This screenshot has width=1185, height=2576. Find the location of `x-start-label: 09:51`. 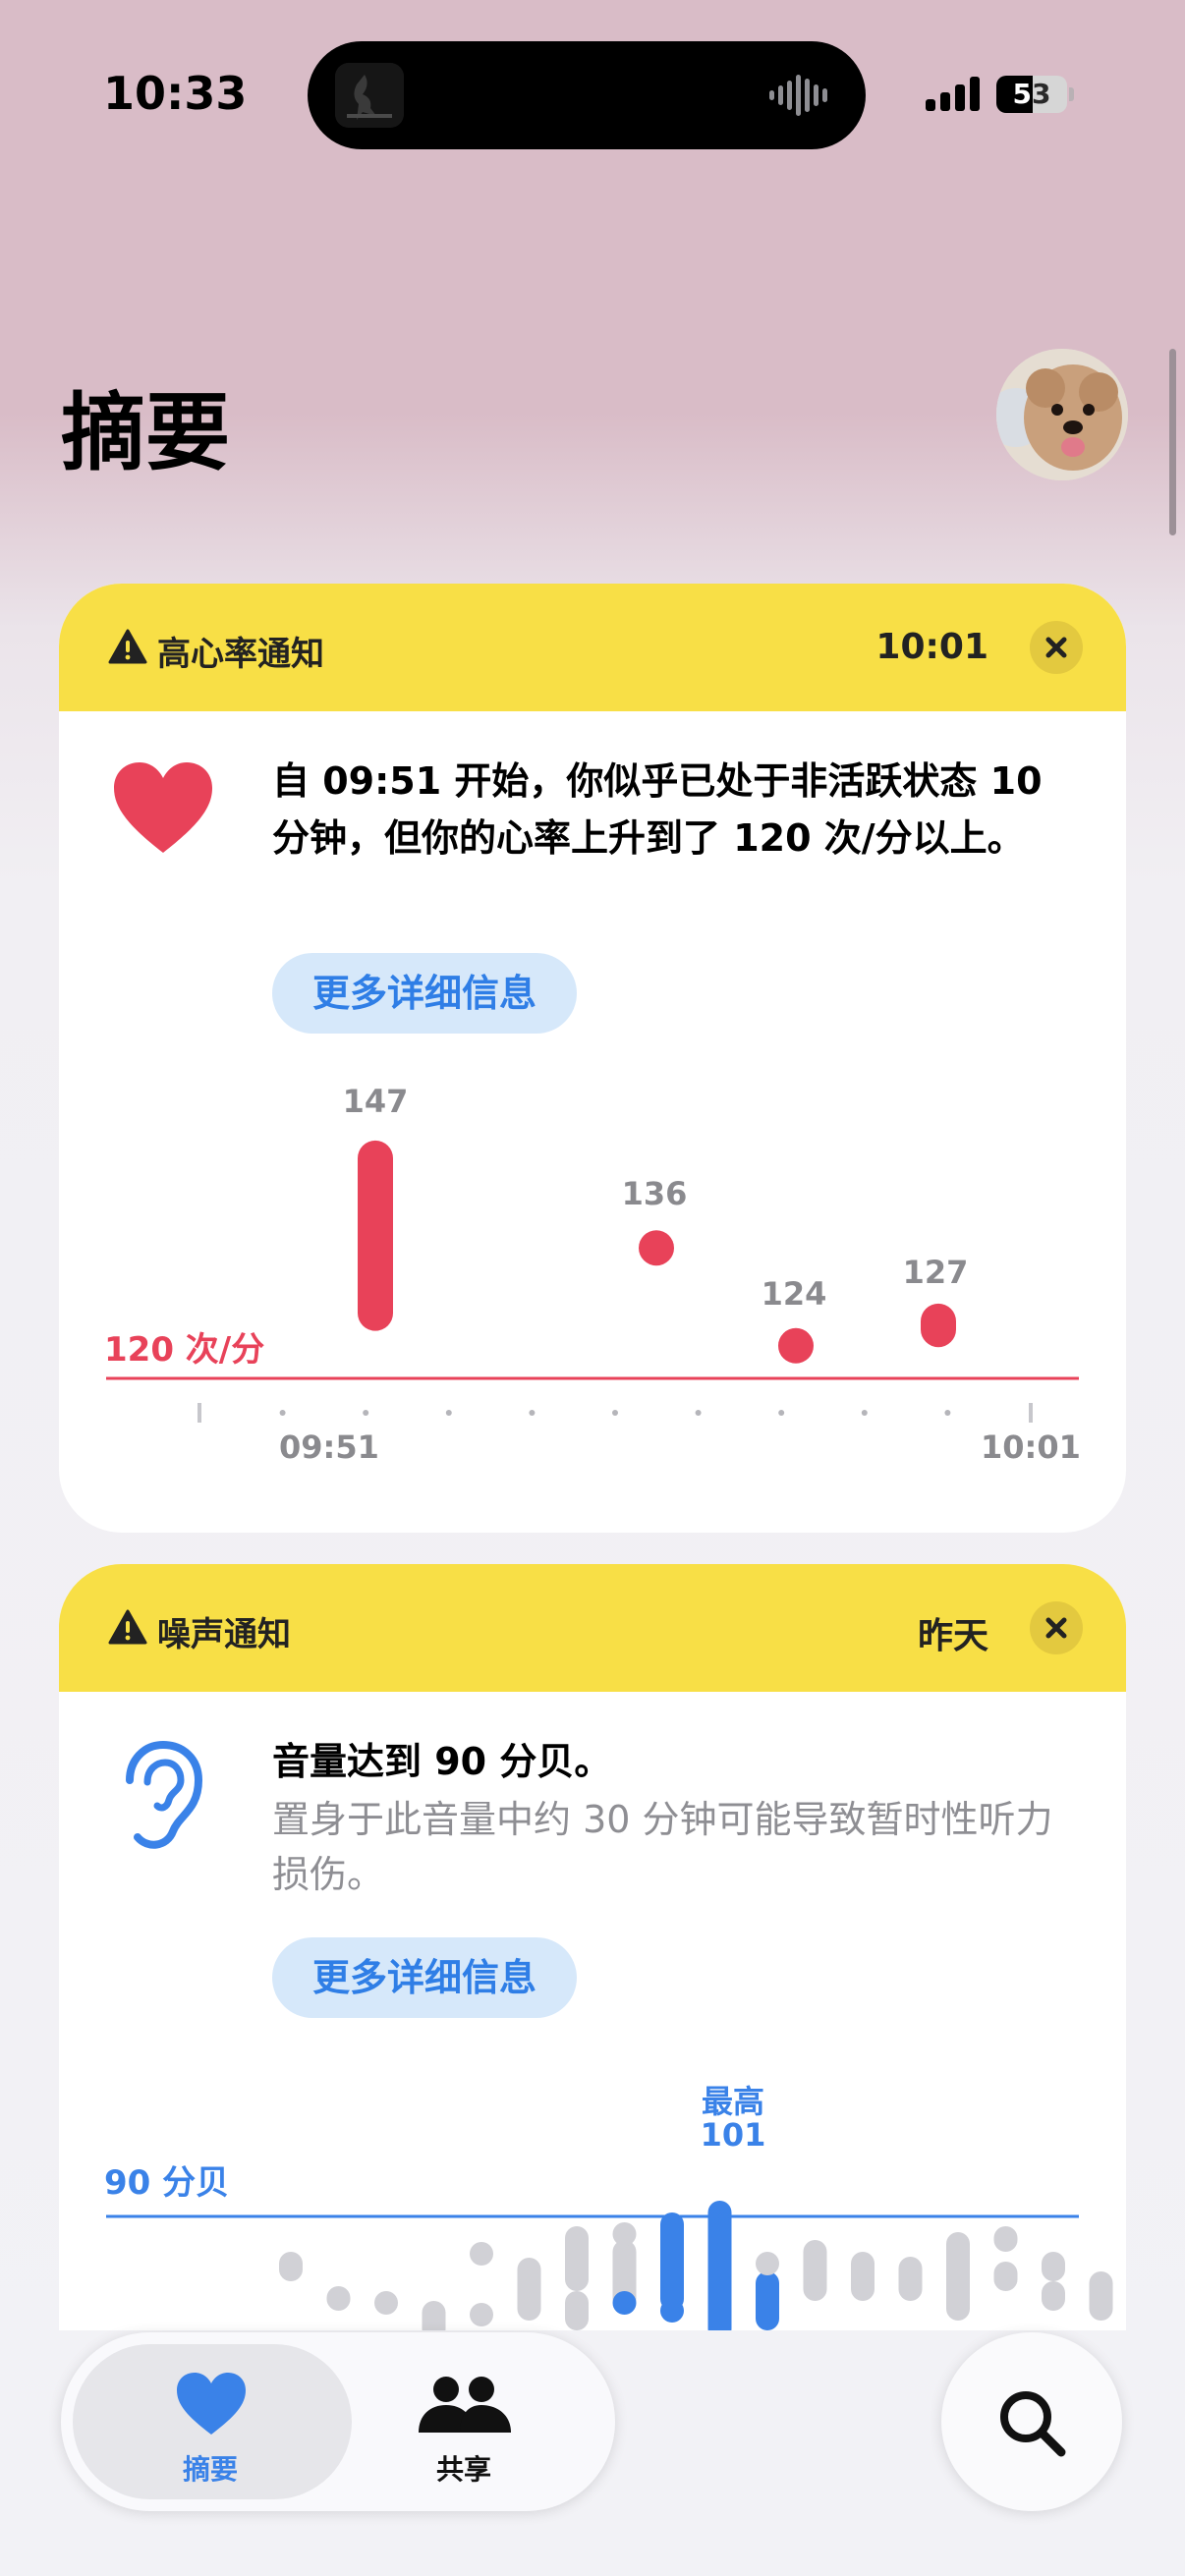

x-start-label: 09:51 is located at coordinates (329, 1447).